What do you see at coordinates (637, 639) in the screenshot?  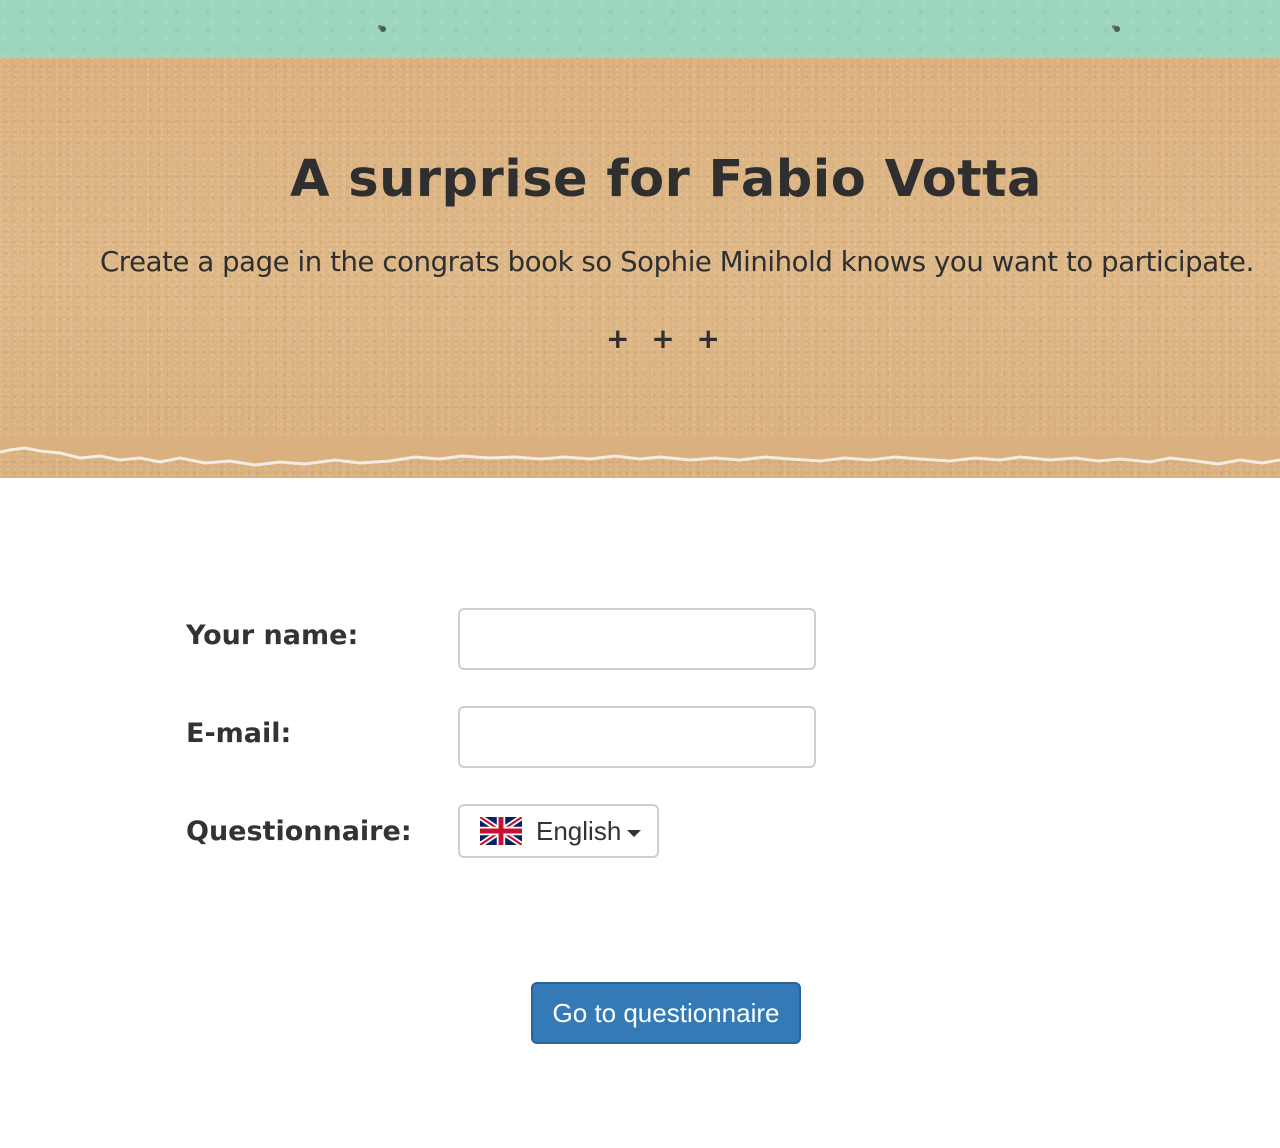 I see `name-input` at bounding box center [637, 639].